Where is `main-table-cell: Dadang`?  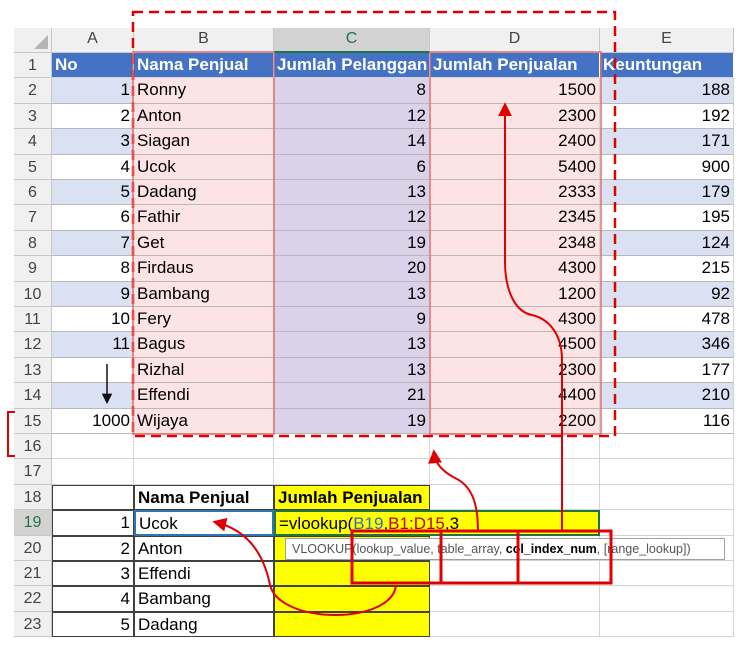
main-table-cell: Dadang is located at coordinates (204, 193).